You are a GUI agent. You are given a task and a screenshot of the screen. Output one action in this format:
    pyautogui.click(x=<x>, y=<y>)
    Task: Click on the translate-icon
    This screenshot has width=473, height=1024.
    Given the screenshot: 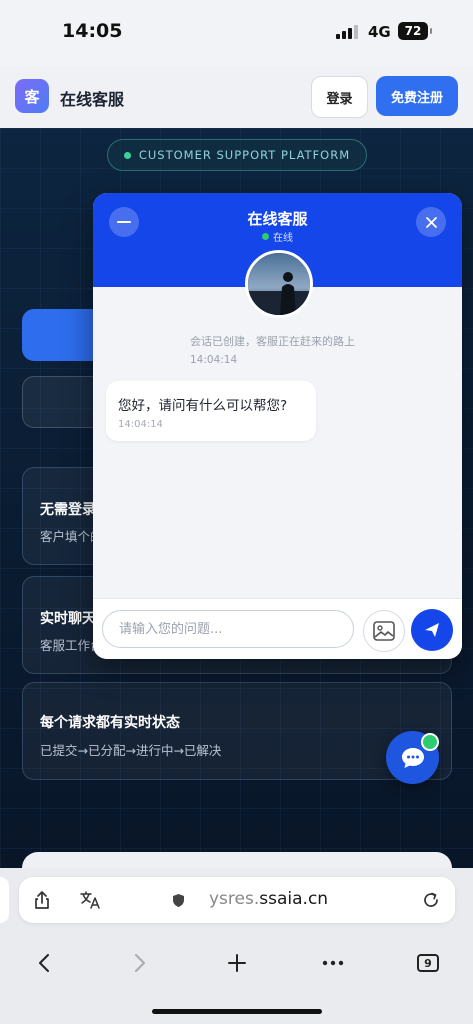 What is the action you would take?
    pyautogui.click(x=91, y=900)
    